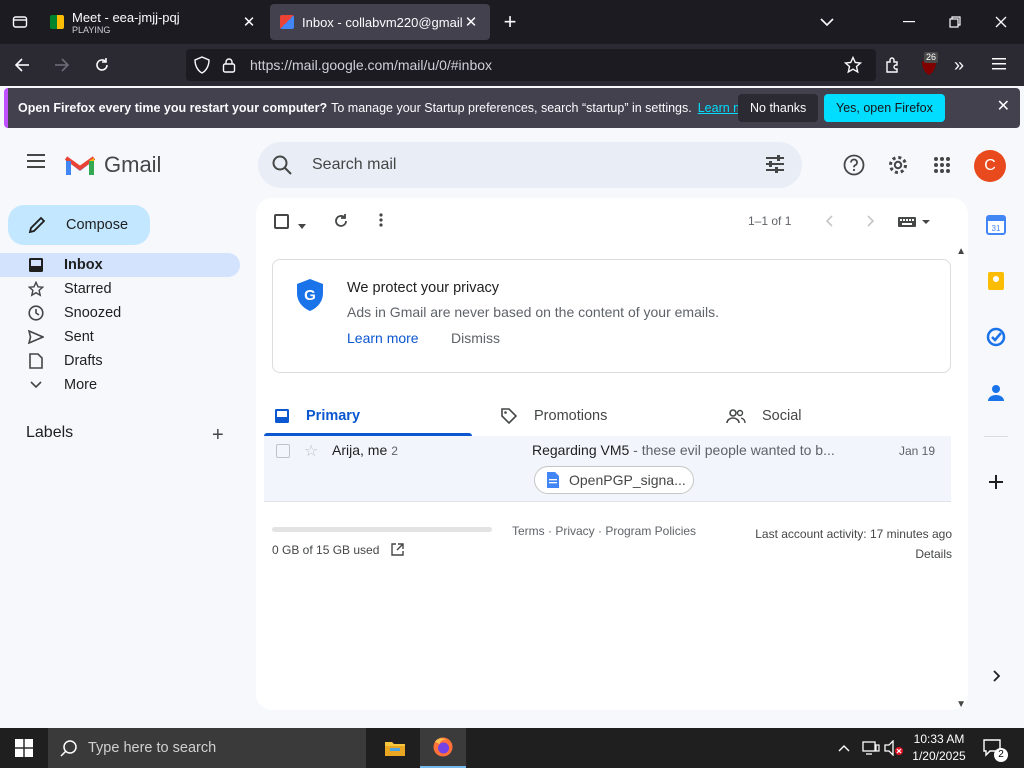  What do you see at coordinates (80, 165) in the screenshot?
I see `gmail-m-icon` at bounding box center [80, 165].